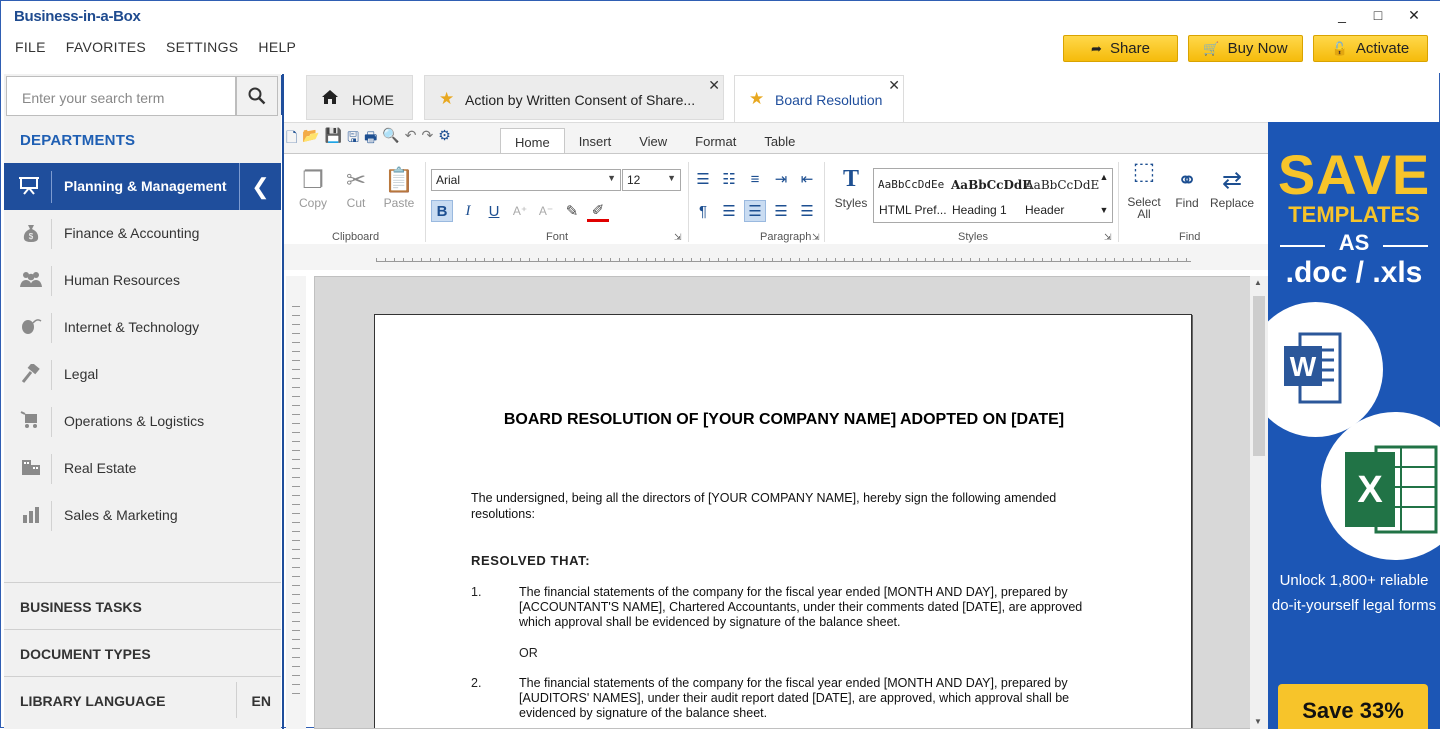 The width and height of the screenshot is (1440, 729). I want to click on buy-now-button: 🛒 Buy Now, so click(1245, 48).